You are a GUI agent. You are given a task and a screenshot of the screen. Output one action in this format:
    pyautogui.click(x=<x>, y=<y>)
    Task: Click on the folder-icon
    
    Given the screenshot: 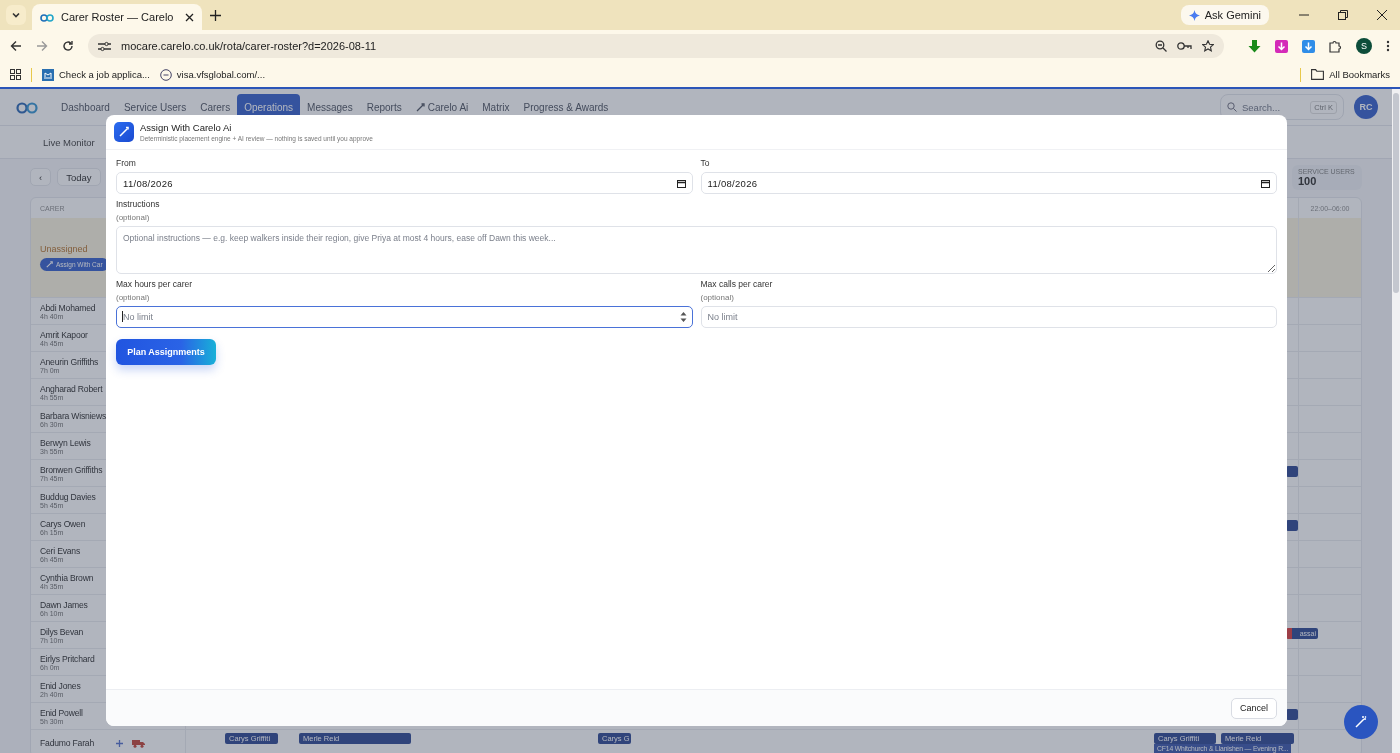 What is the action you would take?
    pyautogui.click(x=1318, y=74)
    